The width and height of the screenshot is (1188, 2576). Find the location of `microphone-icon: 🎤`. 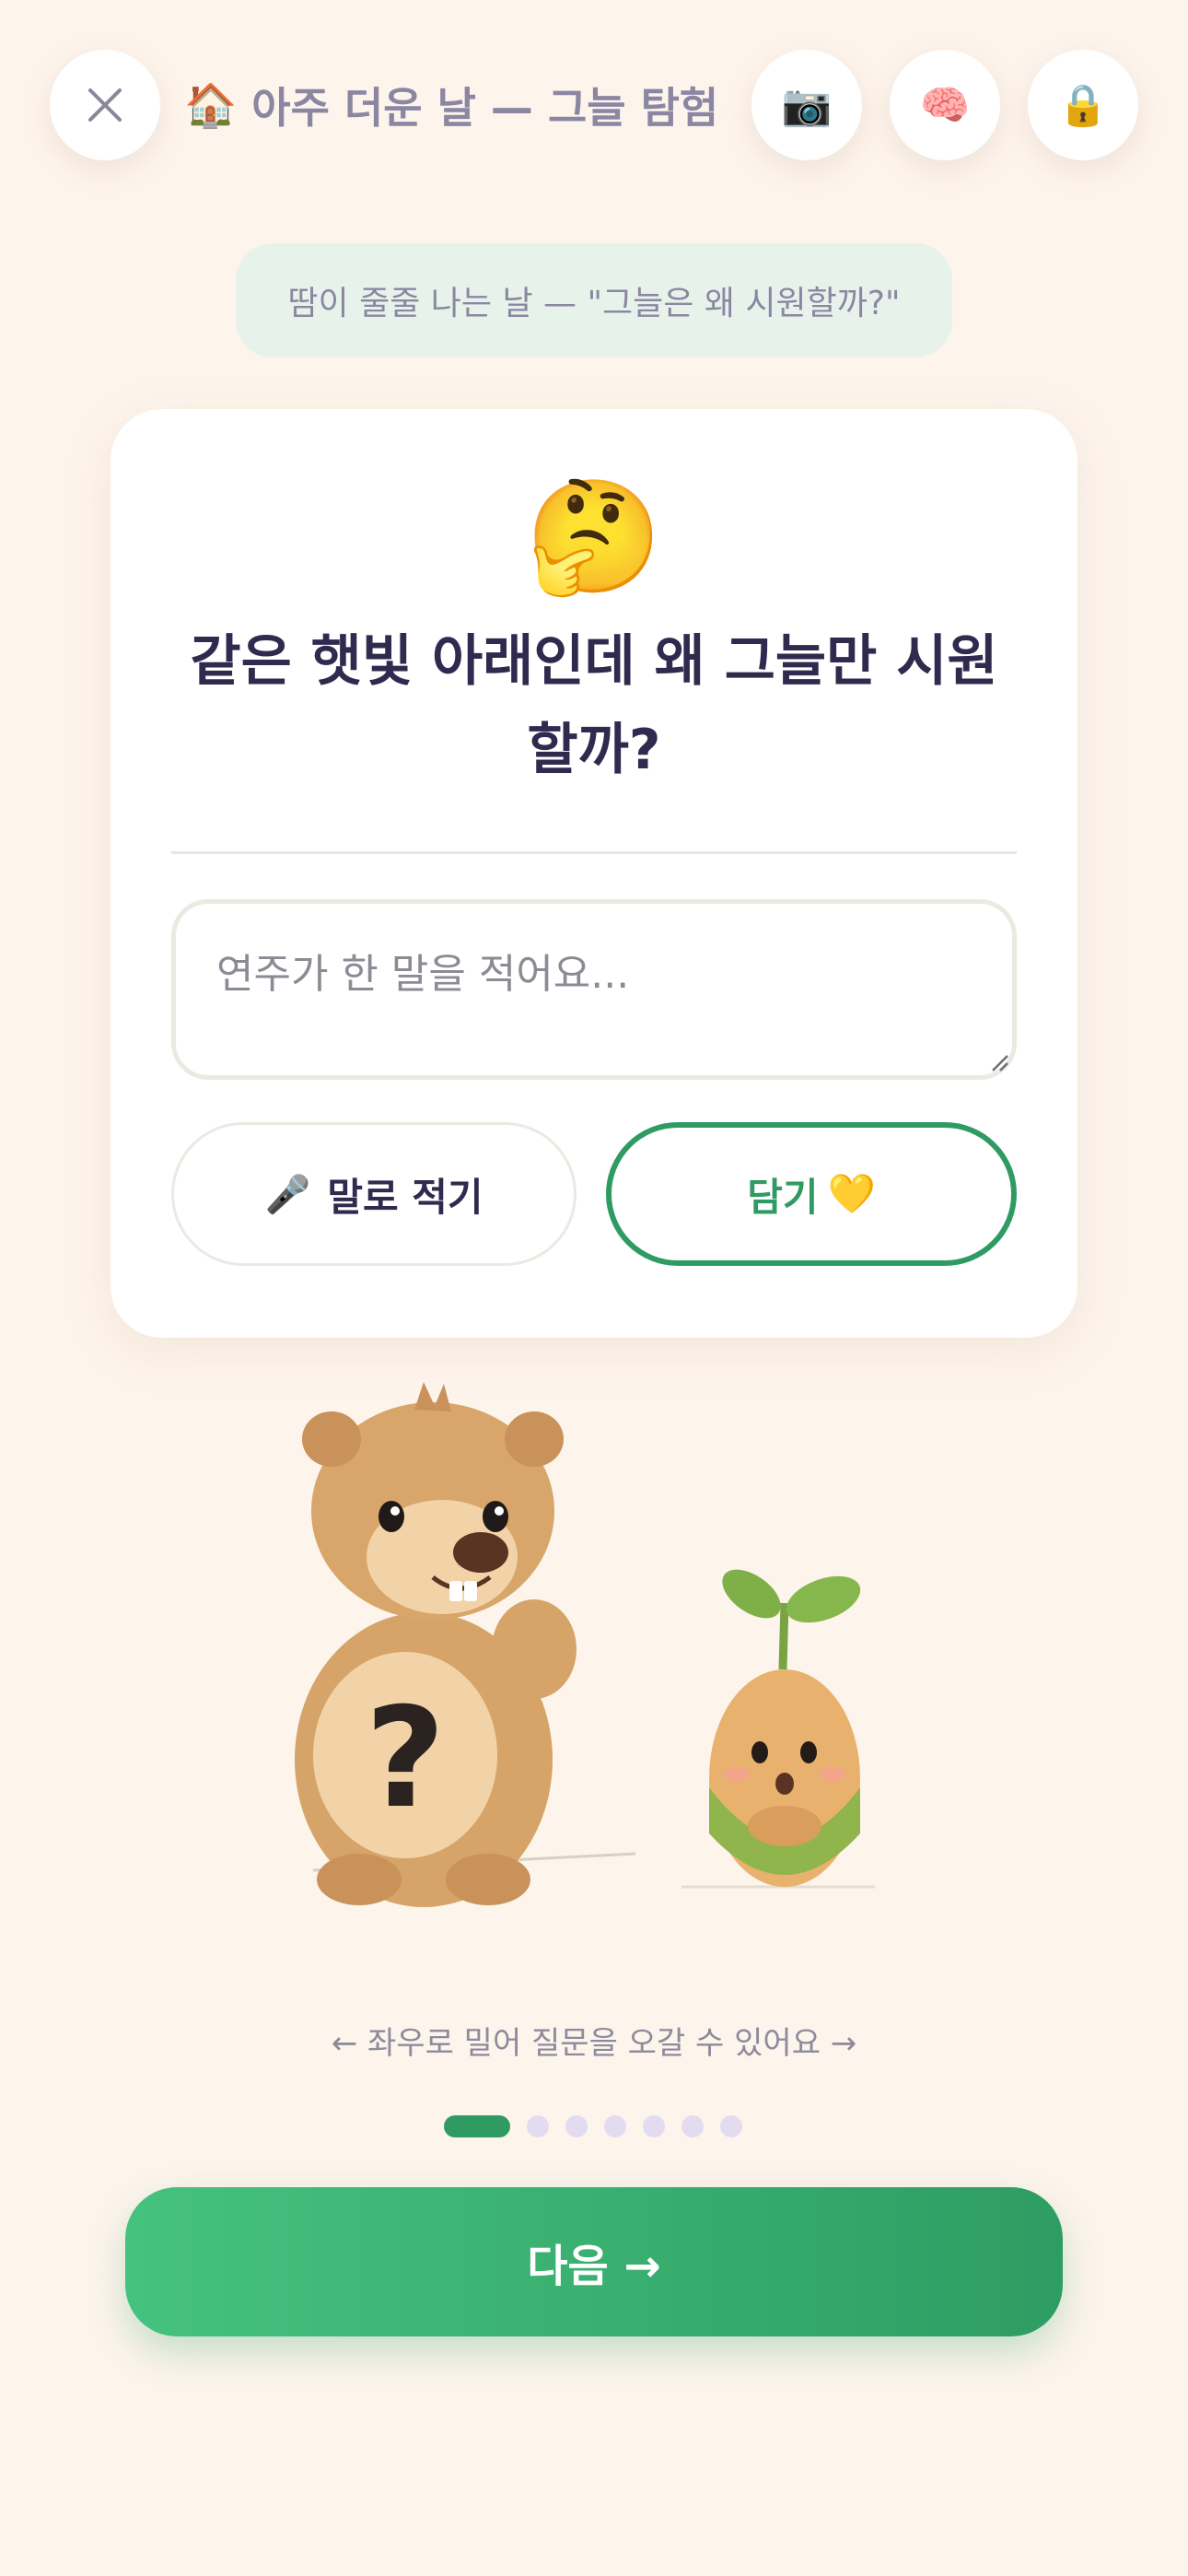

microphone-icon: 🎤 is located at coordinates (287, 1194).